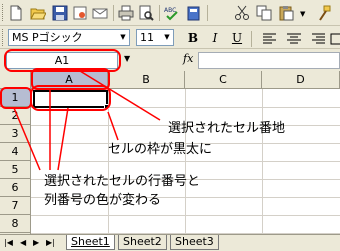  Describe the element at coordinates (8, 243) in the screenshot. I see `first-sheet-button: |◀` at that location.